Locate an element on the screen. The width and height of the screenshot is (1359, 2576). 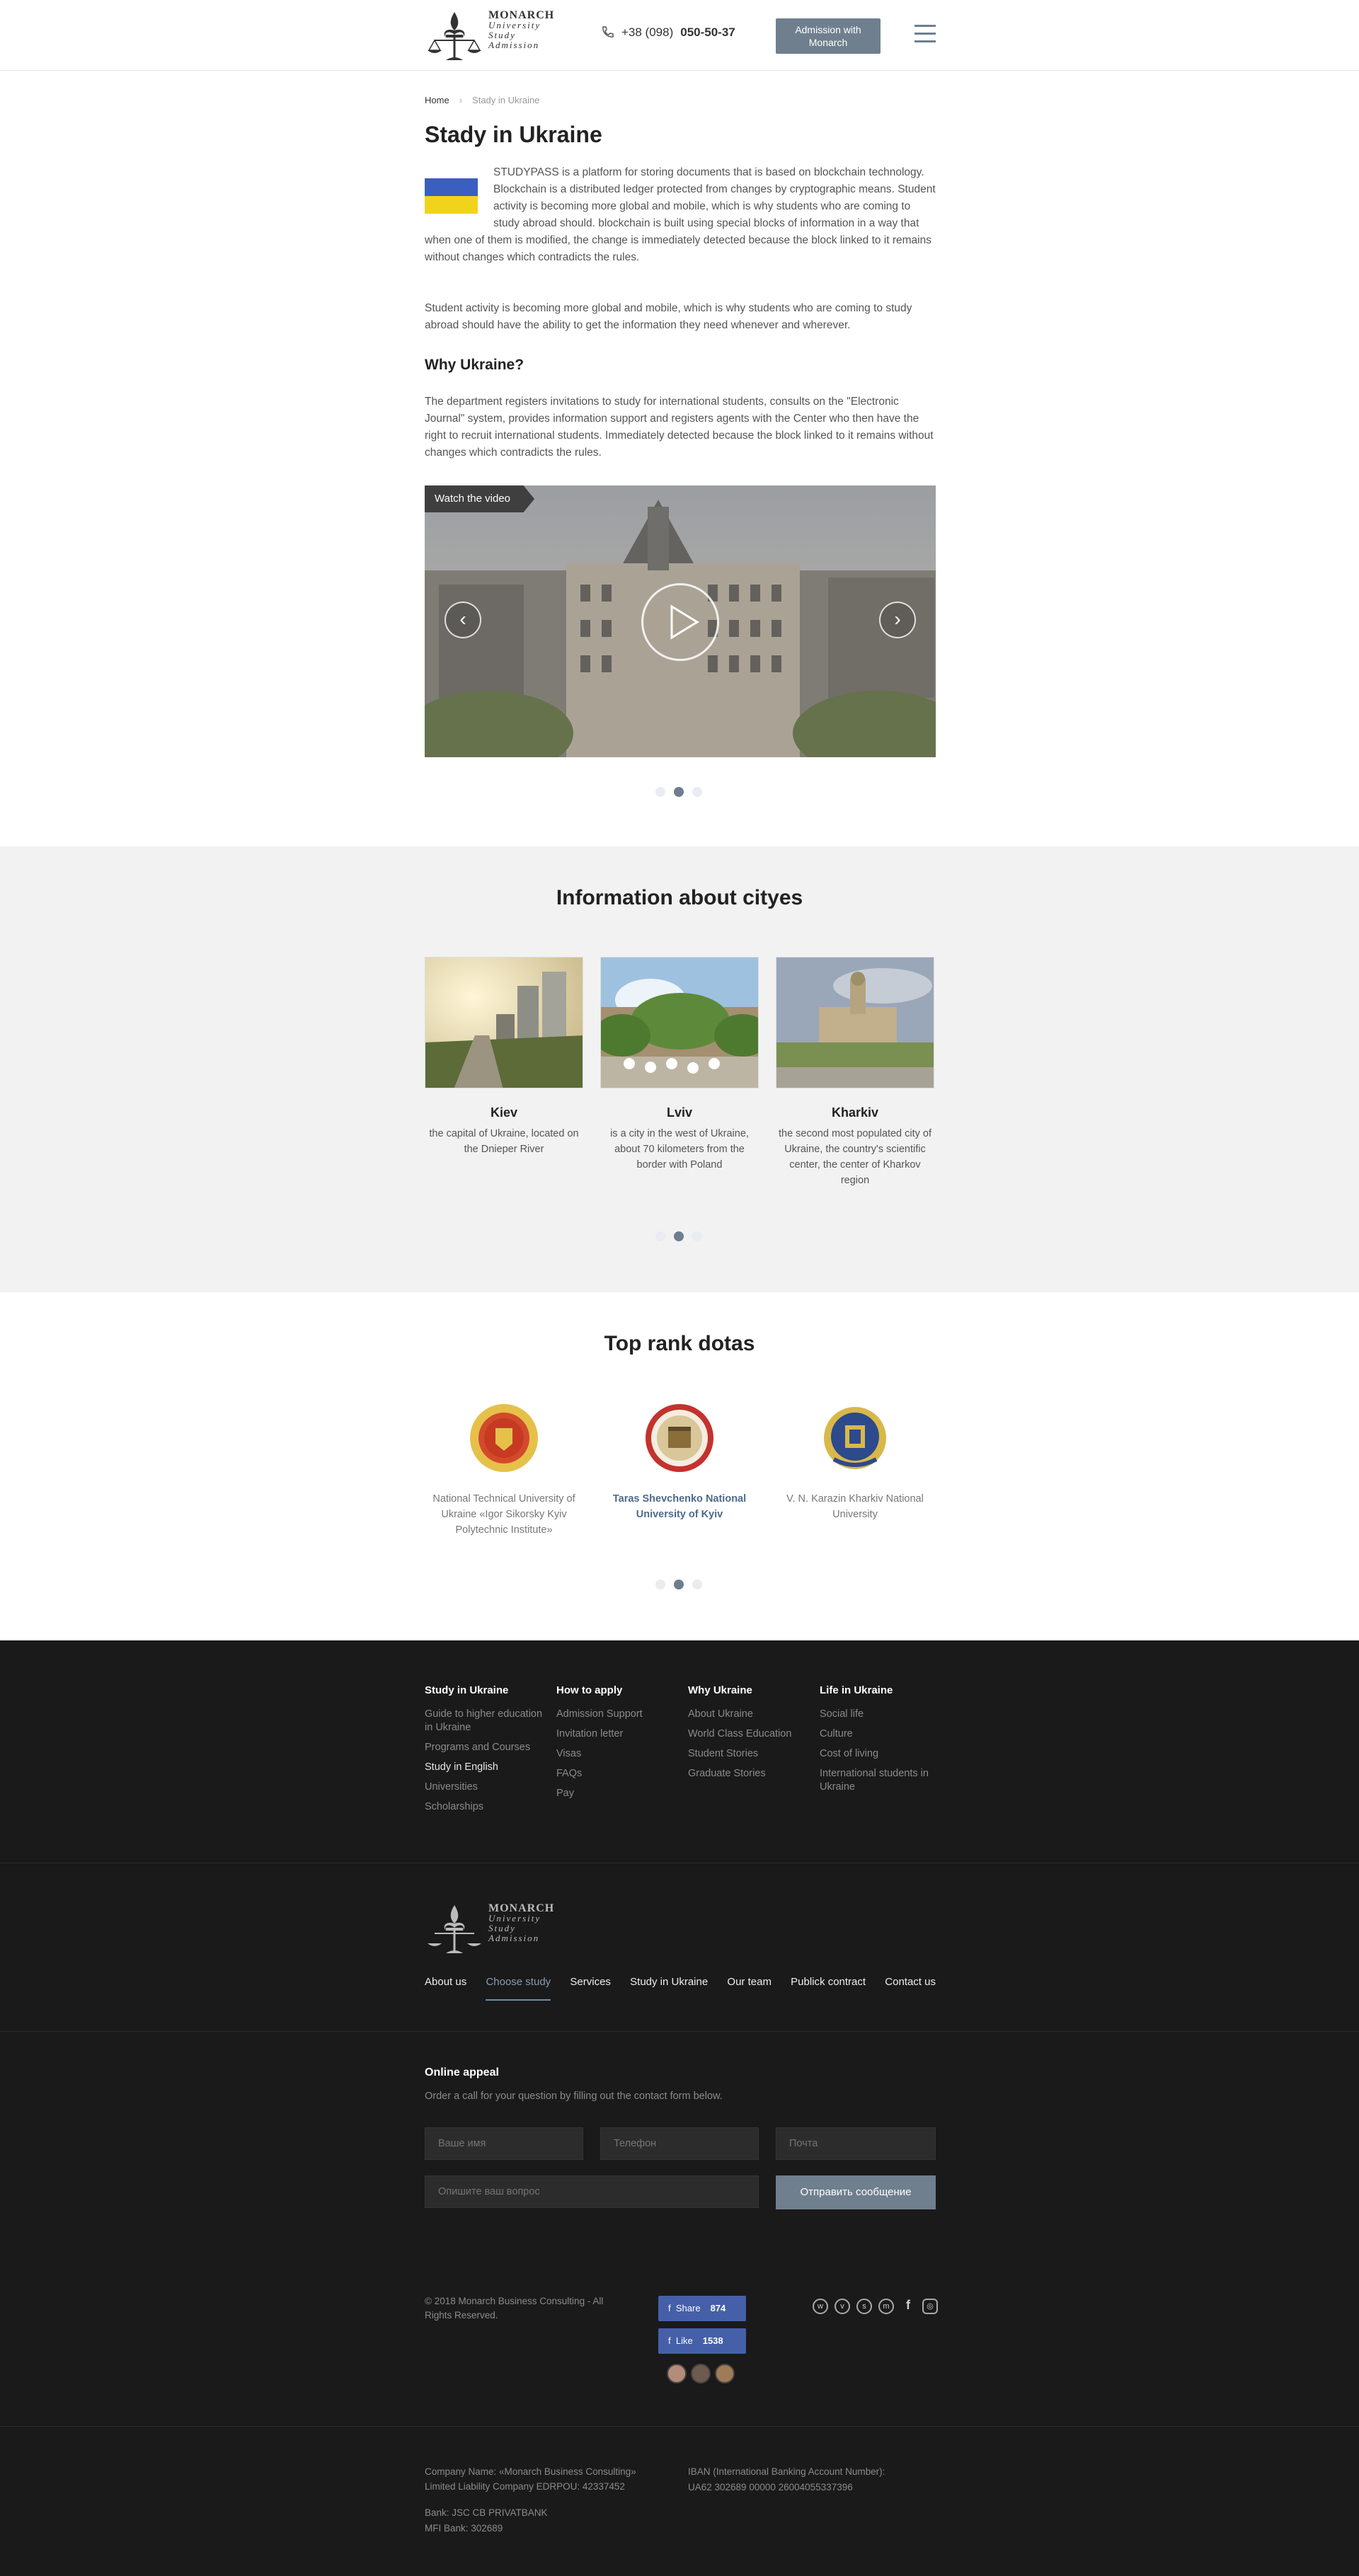
footer-link: Admission Support is located at coordinates (616, 1715).